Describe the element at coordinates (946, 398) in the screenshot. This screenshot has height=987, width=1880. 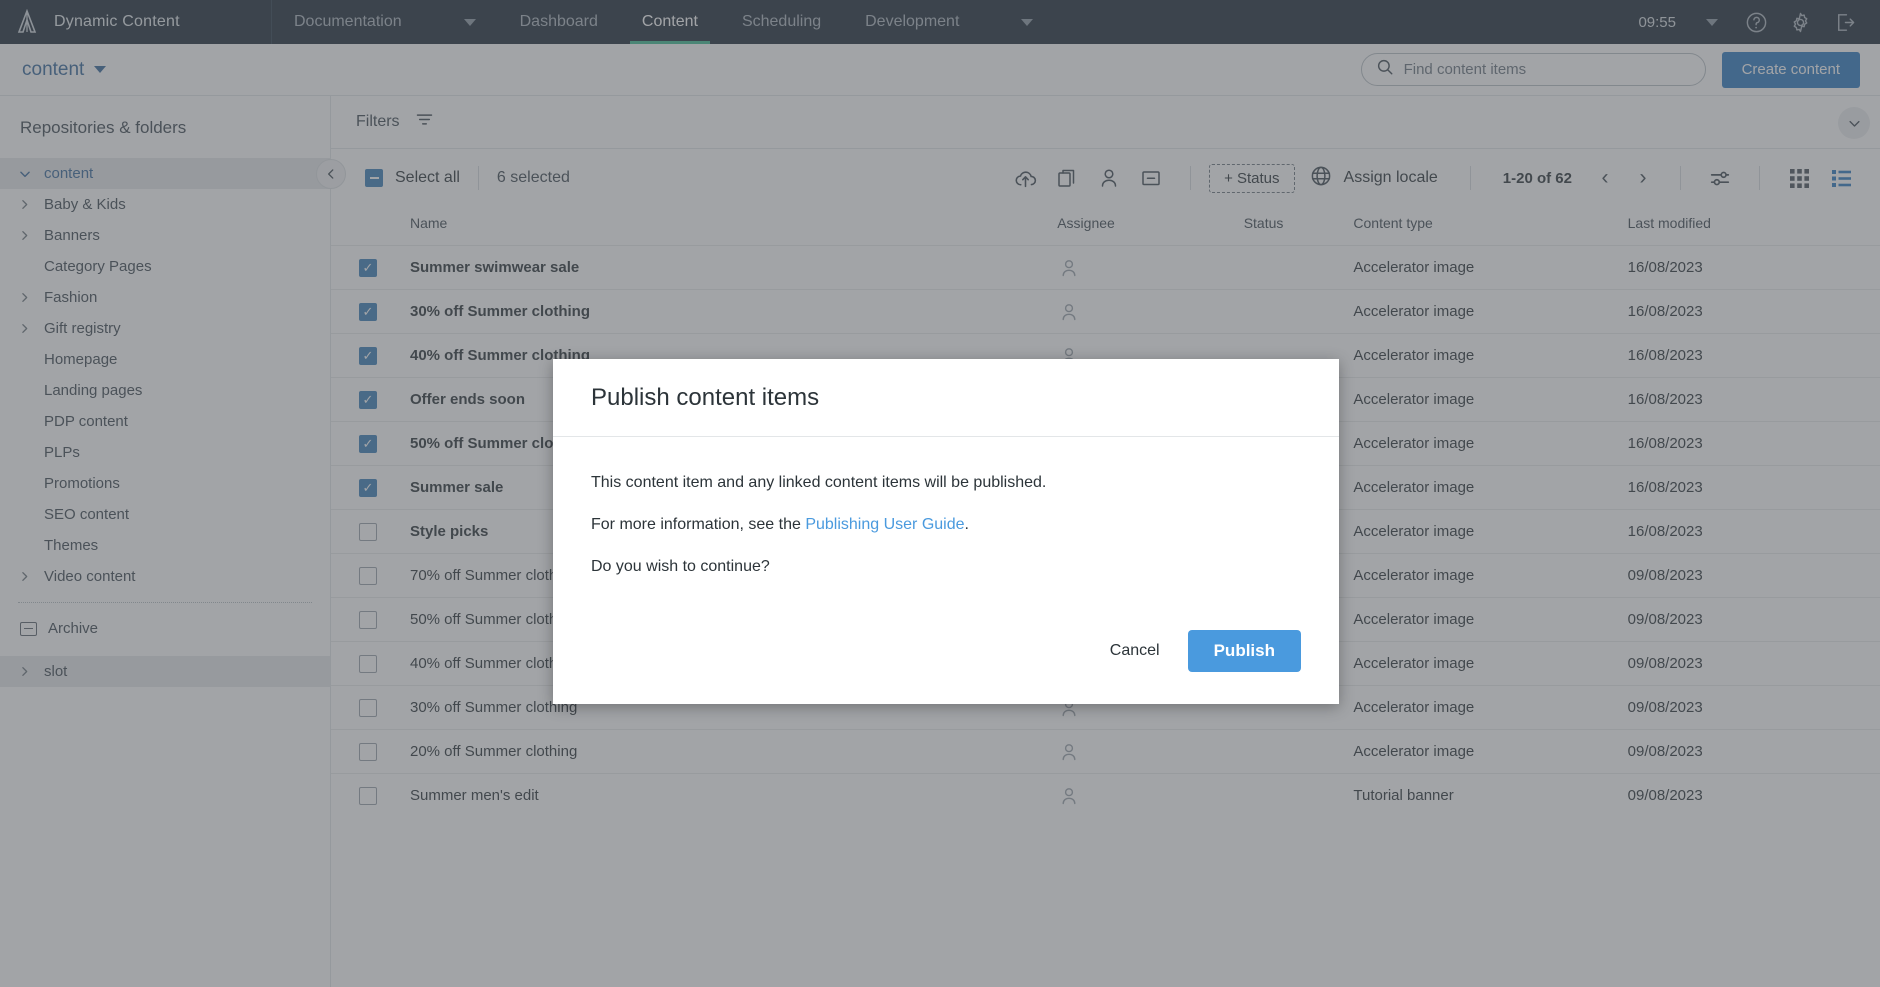
I see `dialog-header: Publish content items` at that location.